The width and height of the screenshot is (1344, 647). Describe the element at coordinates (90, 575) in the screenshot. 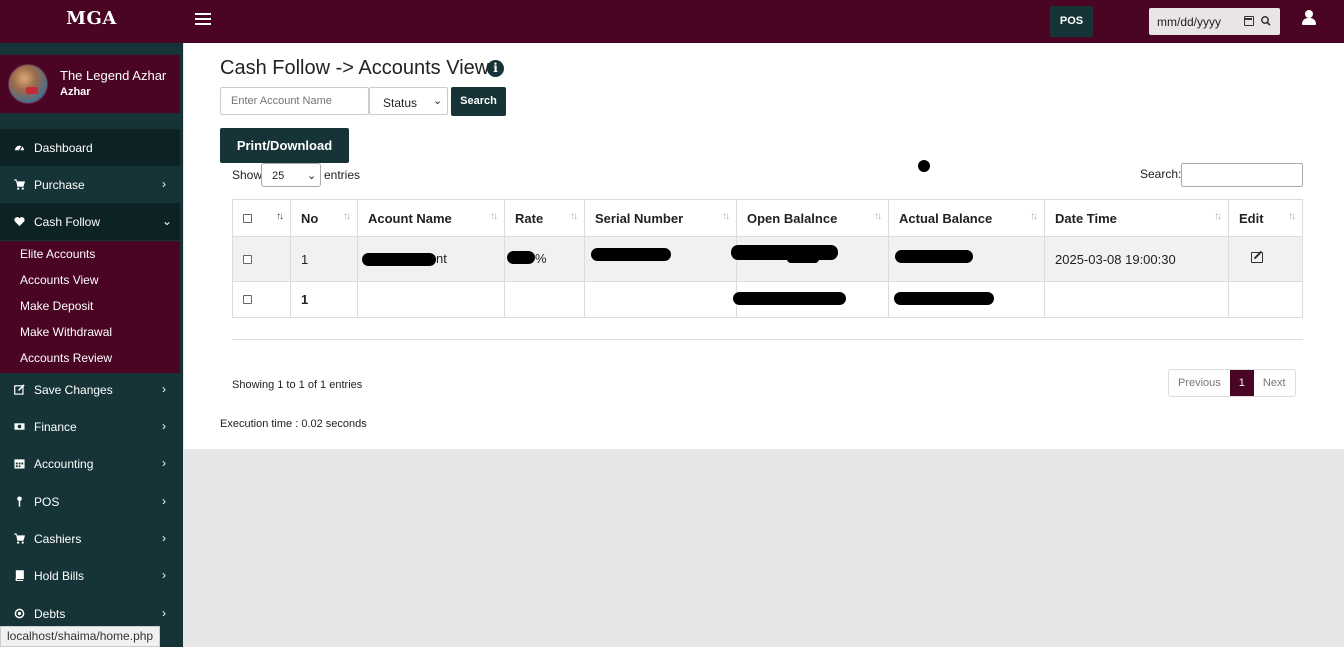

I see `sidebar-item-hold-bills: Hold Bills ›` at that location.